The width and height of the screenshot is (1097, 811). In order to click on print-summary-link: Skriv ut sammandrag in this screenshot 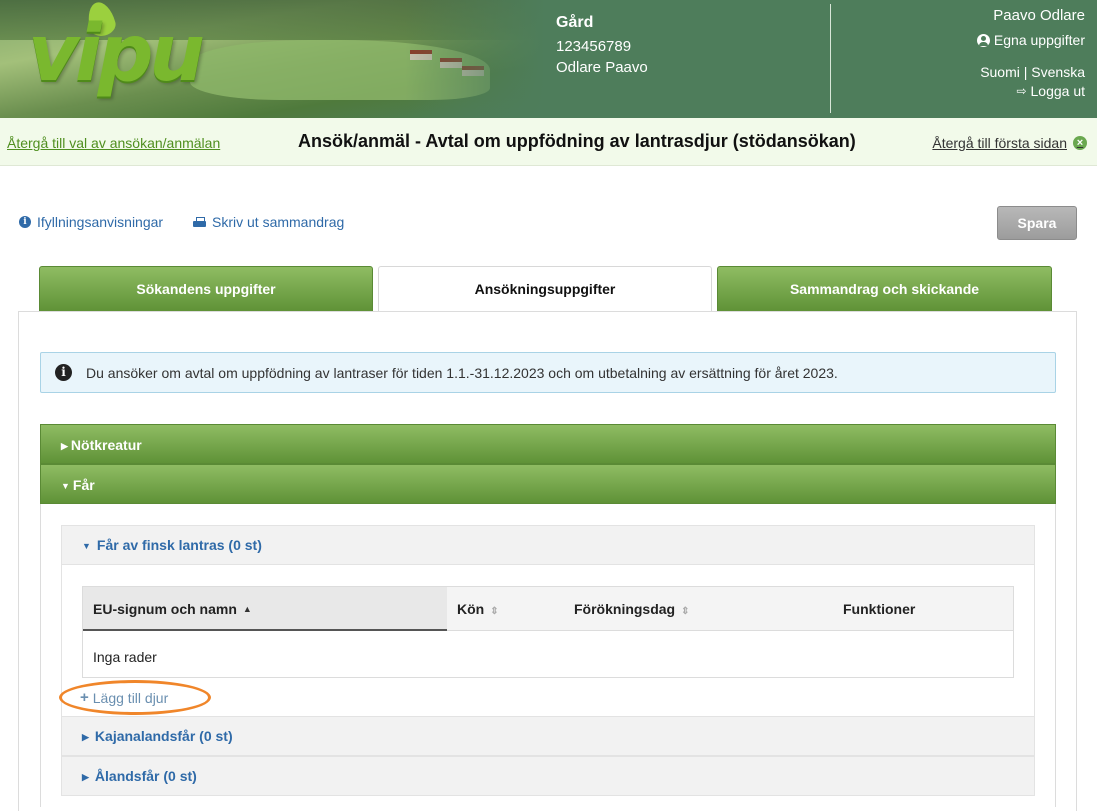, I will do `click(268, 222)`.